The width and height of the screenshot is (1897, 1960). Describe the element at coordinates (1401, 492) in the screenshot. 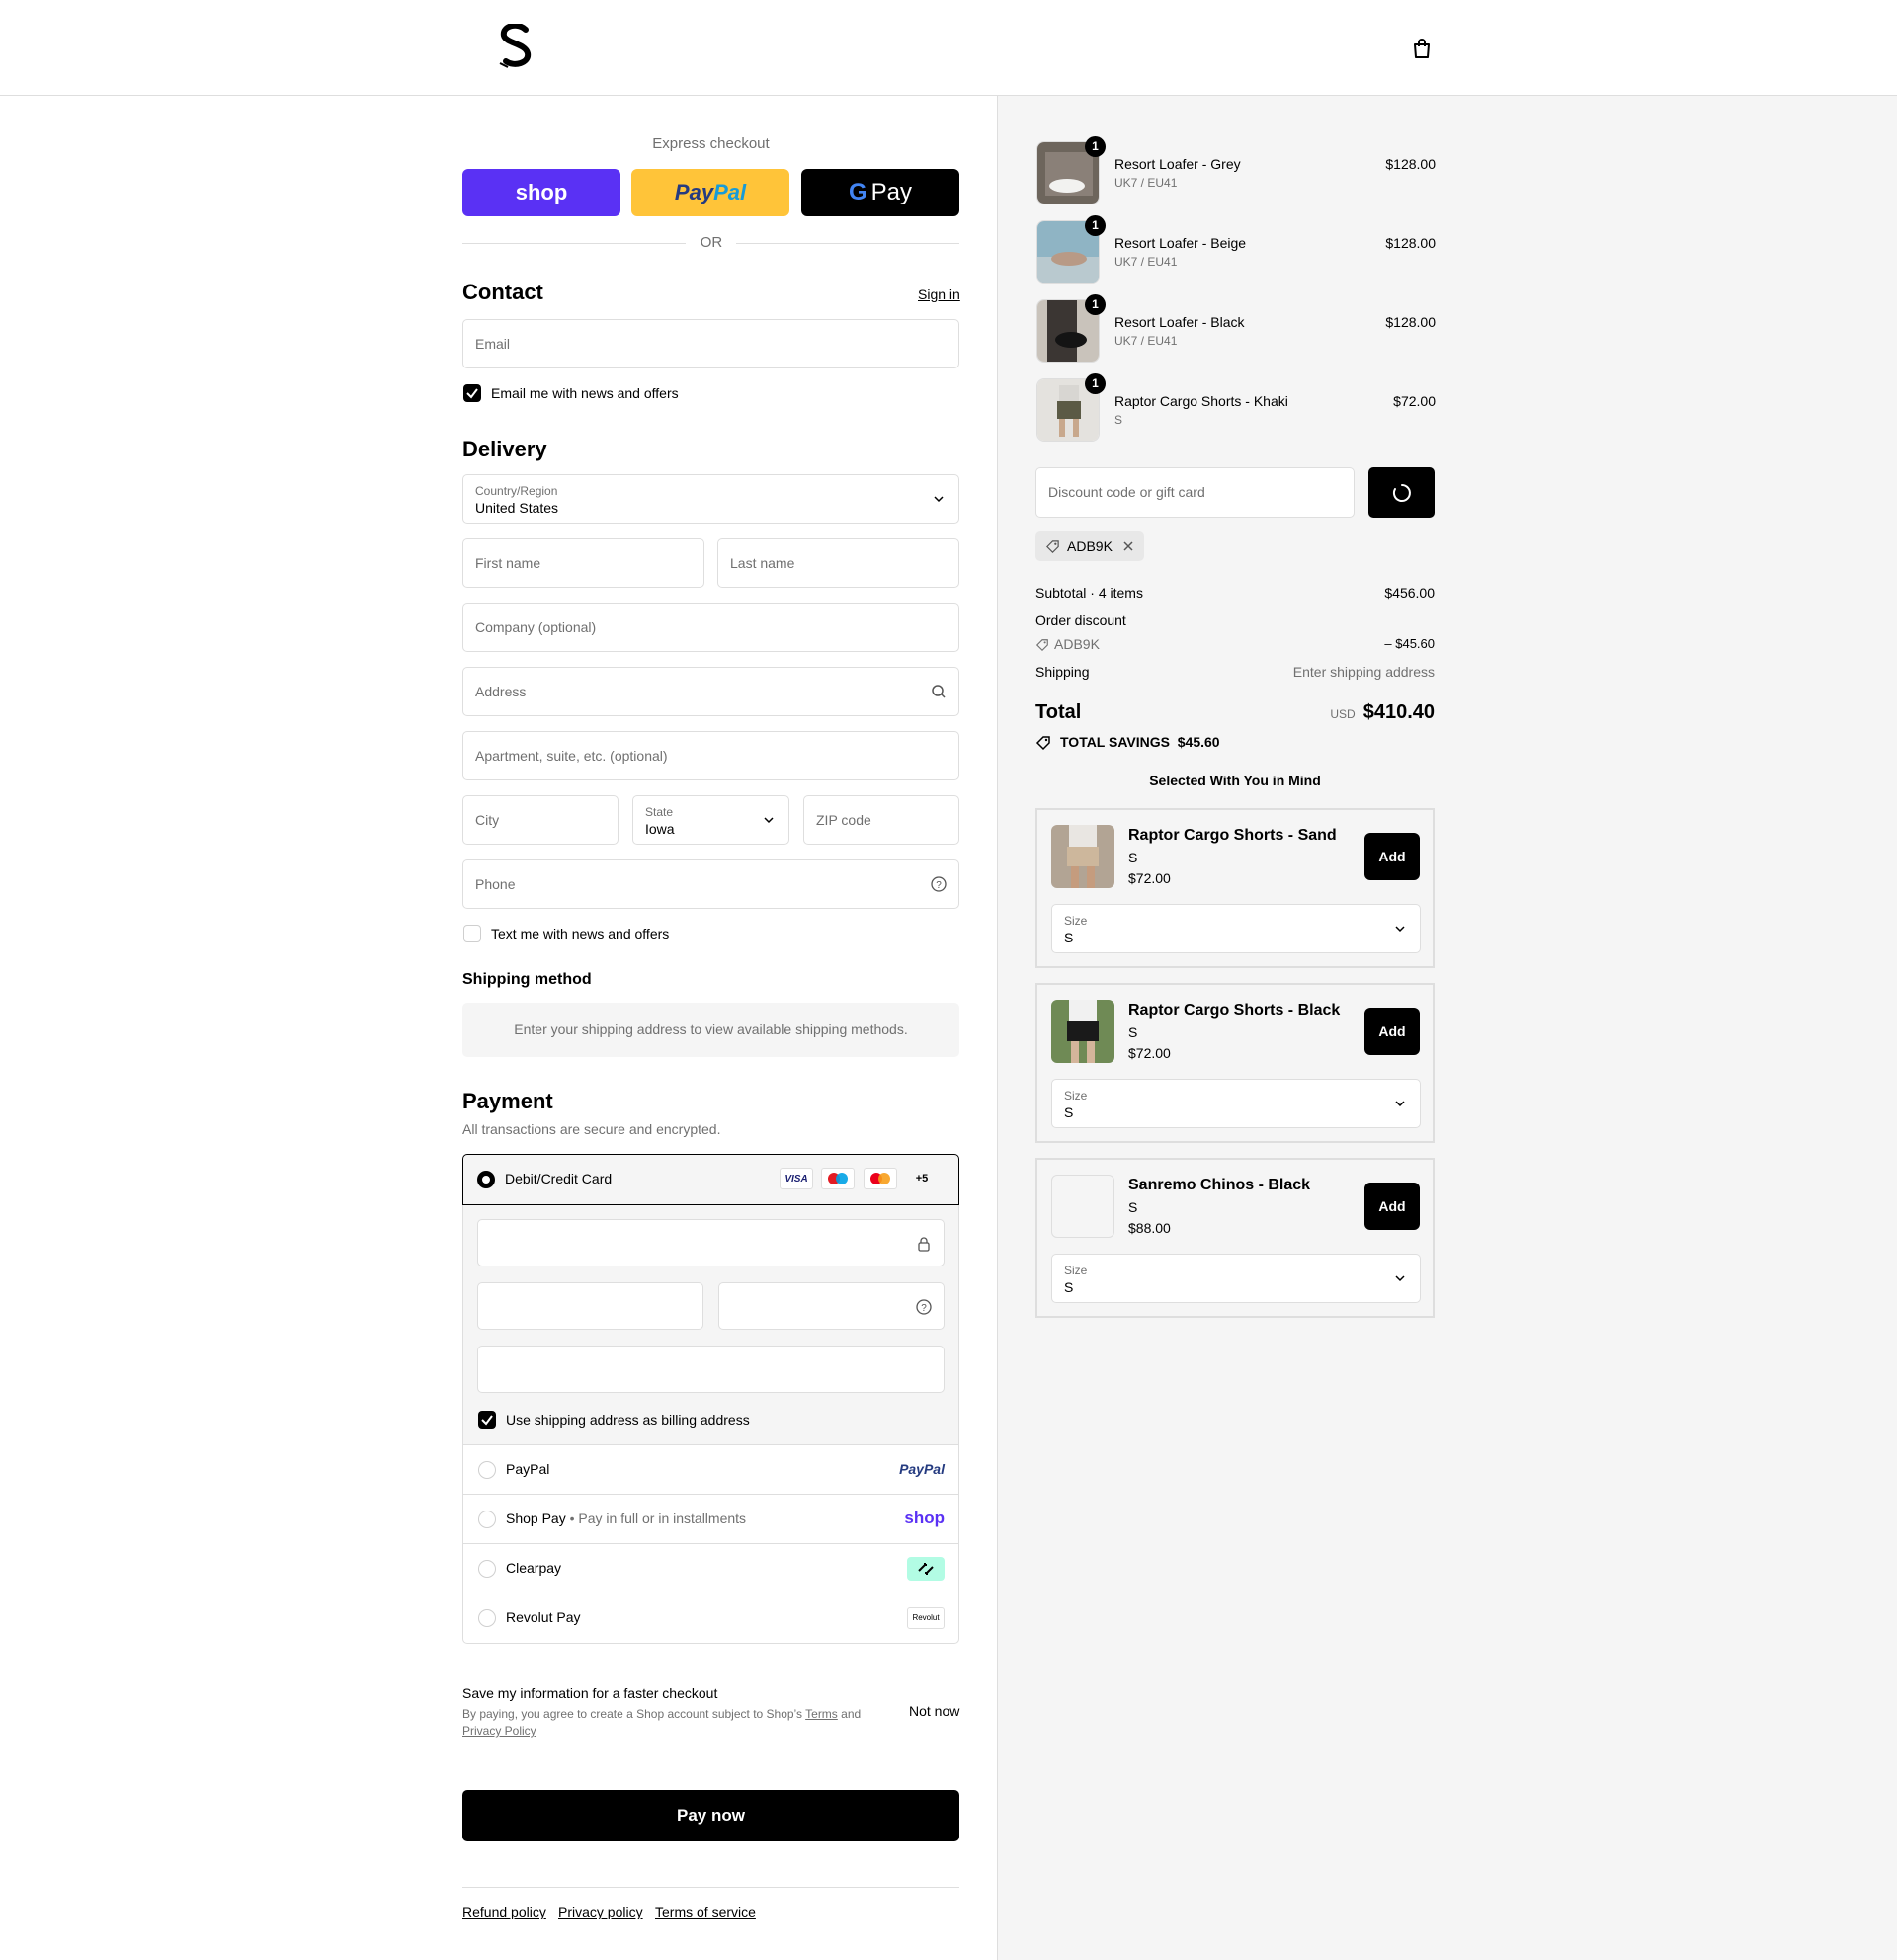

I see `apply-discount-button` at that location.